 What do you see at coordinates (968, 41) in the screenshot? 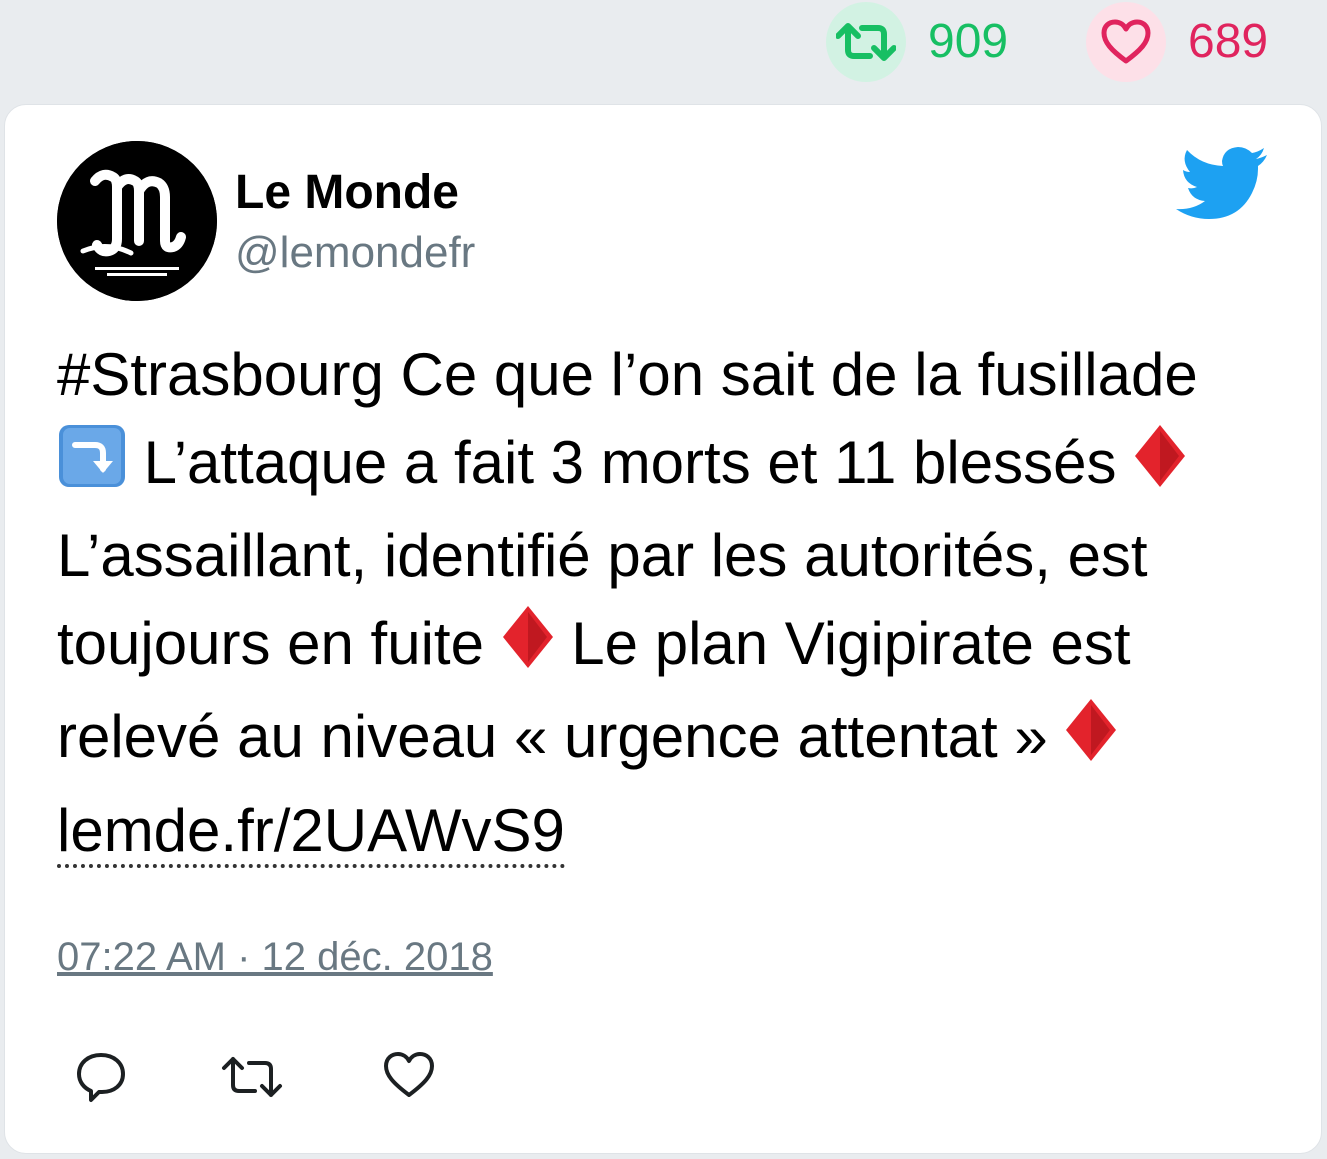
I see `retweet-count: 909` at bounding box center [968, 41].